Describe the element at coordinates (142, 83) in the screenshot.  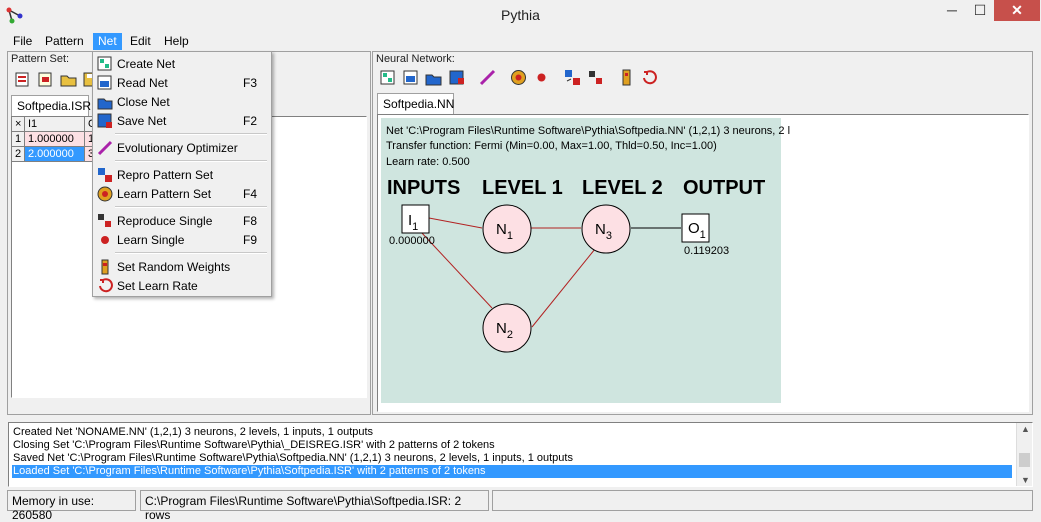
I see `menu-label: Read Net` at that location.